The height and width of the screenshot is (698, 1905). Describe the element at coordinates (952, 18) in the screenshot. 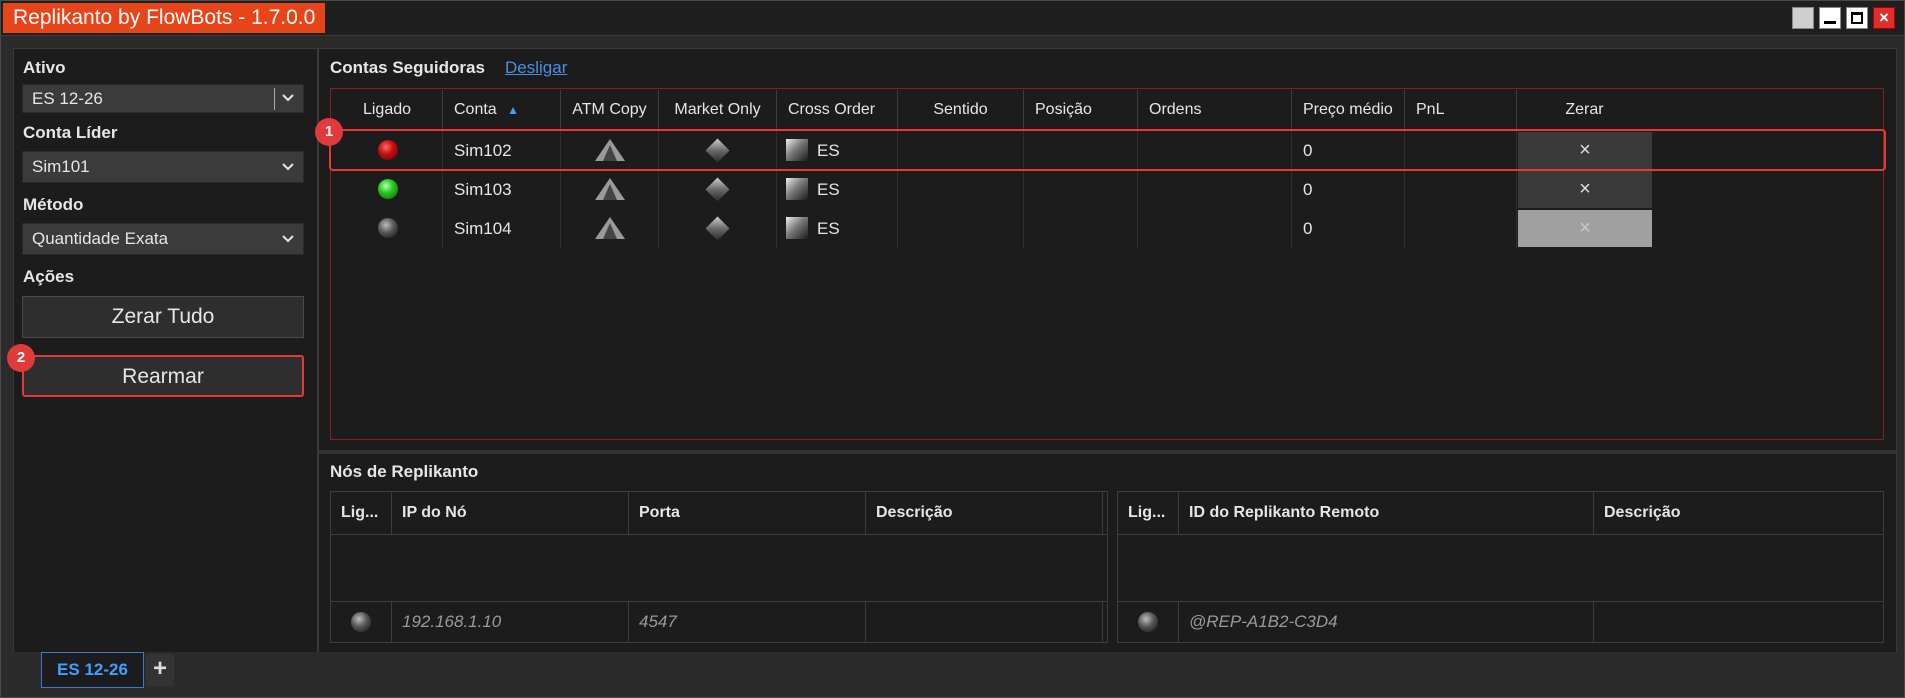

I see `title-bar: Replikanto by FlowBots - 1.7.0.0 ×` at that location.